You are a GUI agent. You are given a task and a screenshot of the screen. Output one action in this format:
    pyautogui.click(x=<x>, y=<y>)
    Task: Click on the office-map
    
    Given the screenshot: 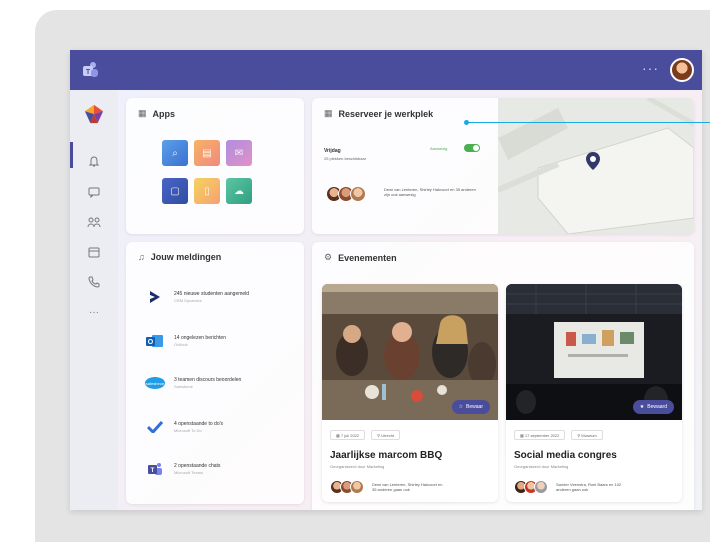 What is the action you would take?
    pyautogui.click(x=595, y=166)
    